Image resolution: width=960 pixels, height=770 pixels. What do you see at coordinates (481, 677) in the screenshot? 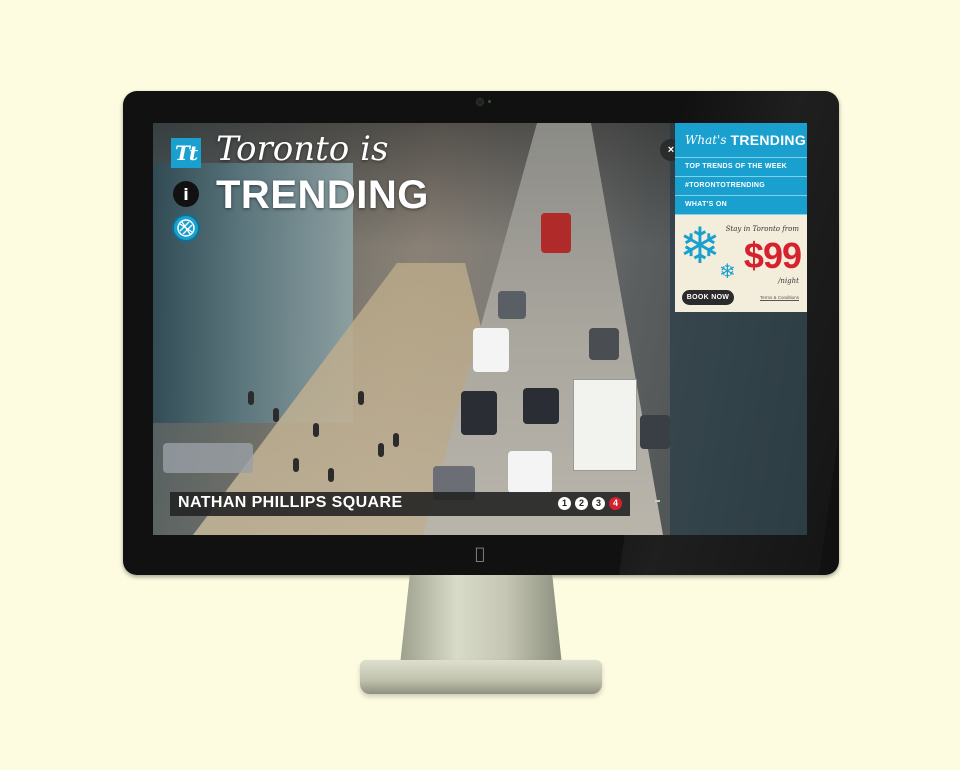
I see `monitor-stand-base` at bounding box center [481, 677].